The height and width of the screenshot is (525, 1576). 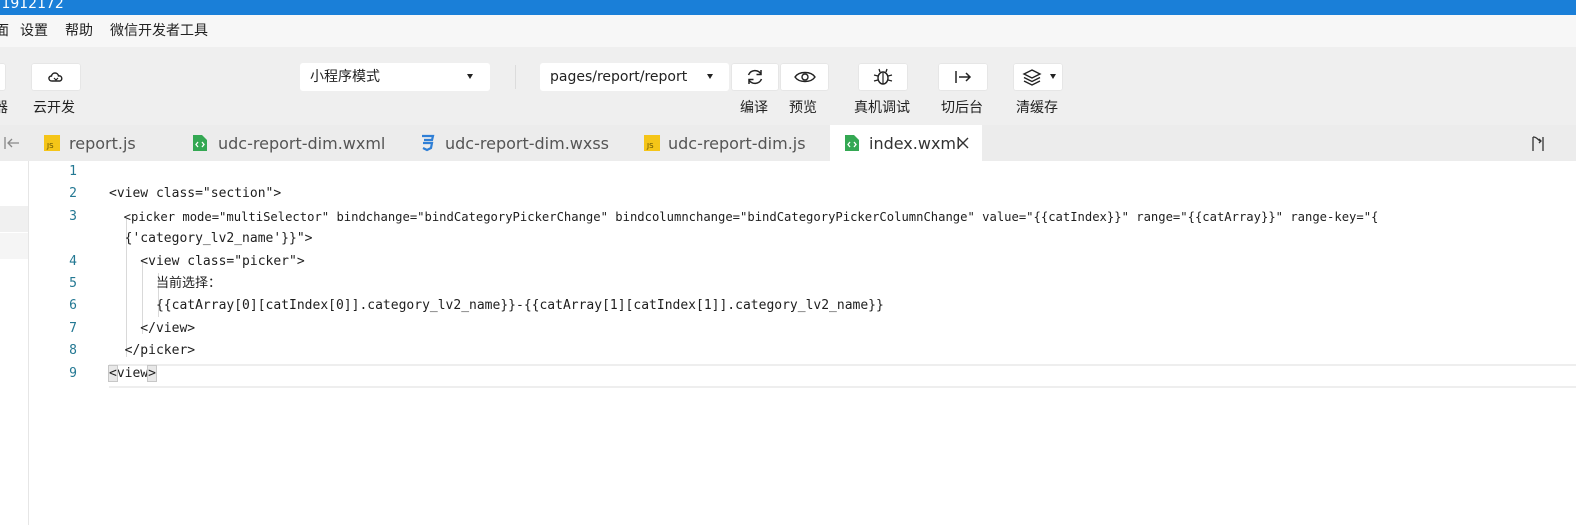 I want to click on code-line: <view class="picker">, so click(x=207, y=261).